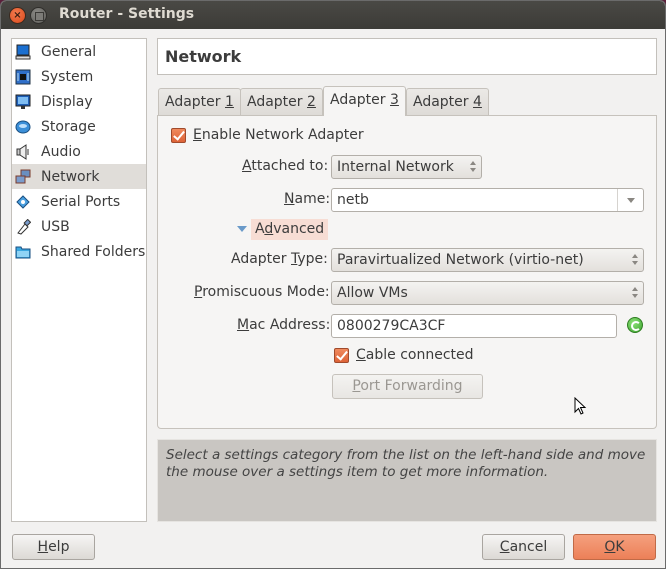 This screenshot has width=666, height=569. Describe the element at coordinates (23, 77) in the screenshot. I see `chip-icon` at that location.